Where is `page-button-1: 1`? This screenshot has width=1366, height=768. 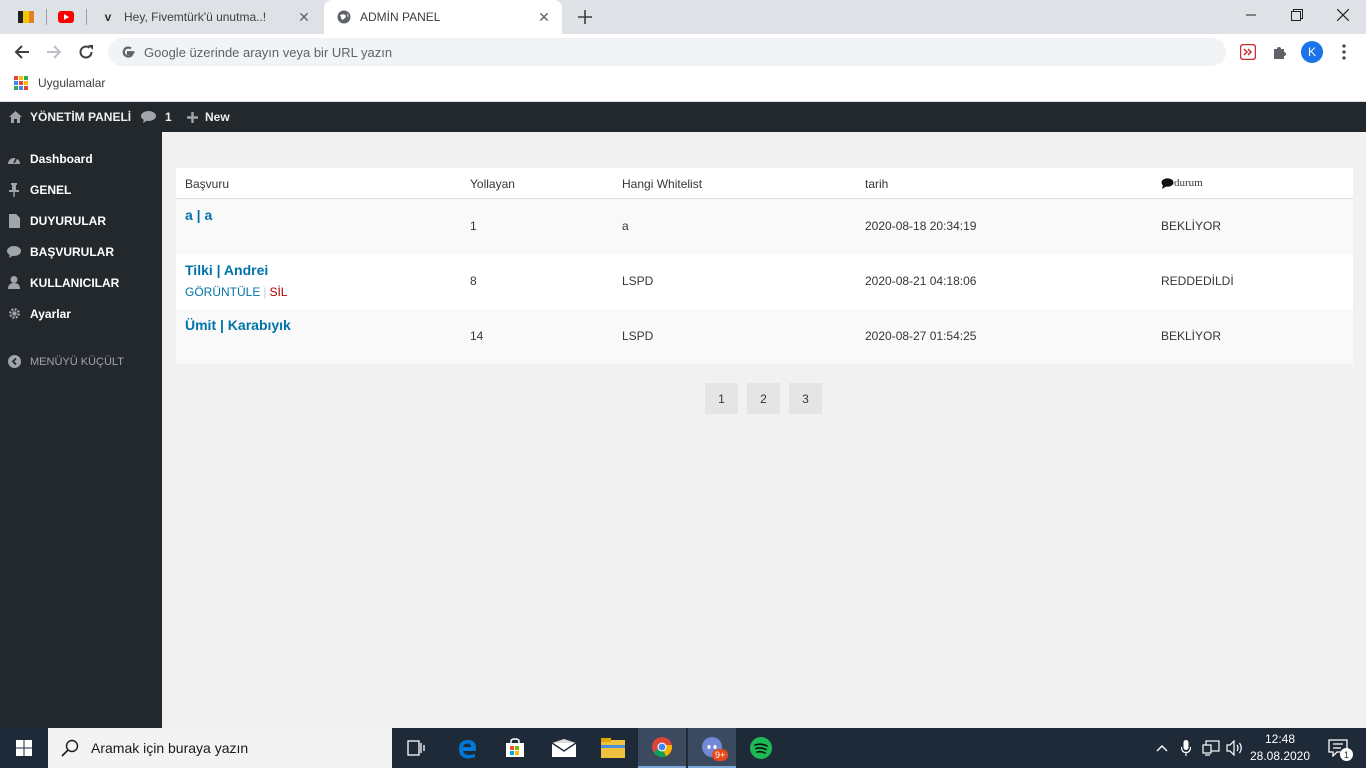 page-button-1: 1 is located at coordinates (721, 398).